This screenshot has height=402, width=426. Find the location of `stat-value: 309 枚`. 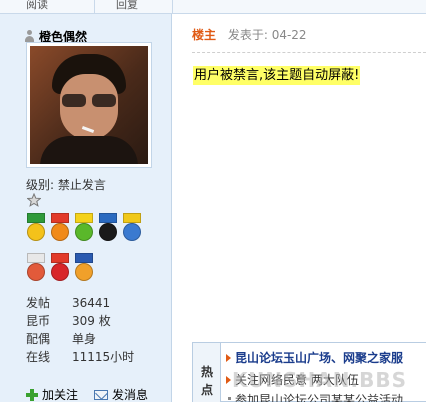

stat-value: 309 枚 is located at coordinates (91, 321).